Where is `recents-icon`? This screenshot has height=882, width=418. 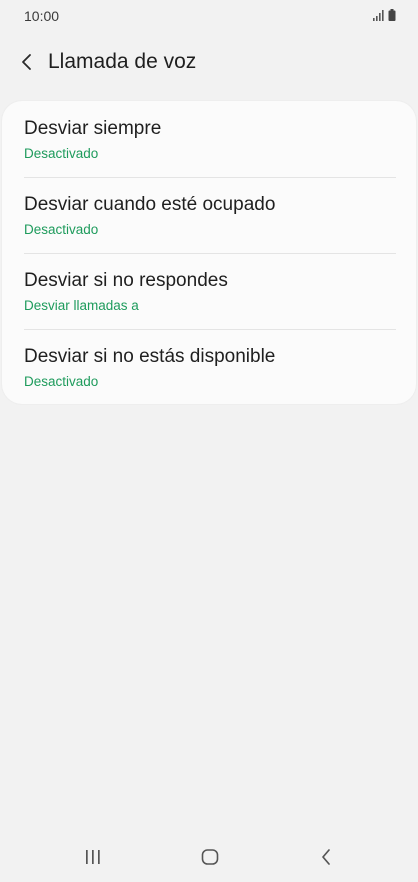
recents-icon is located at coordinates (93, 857).